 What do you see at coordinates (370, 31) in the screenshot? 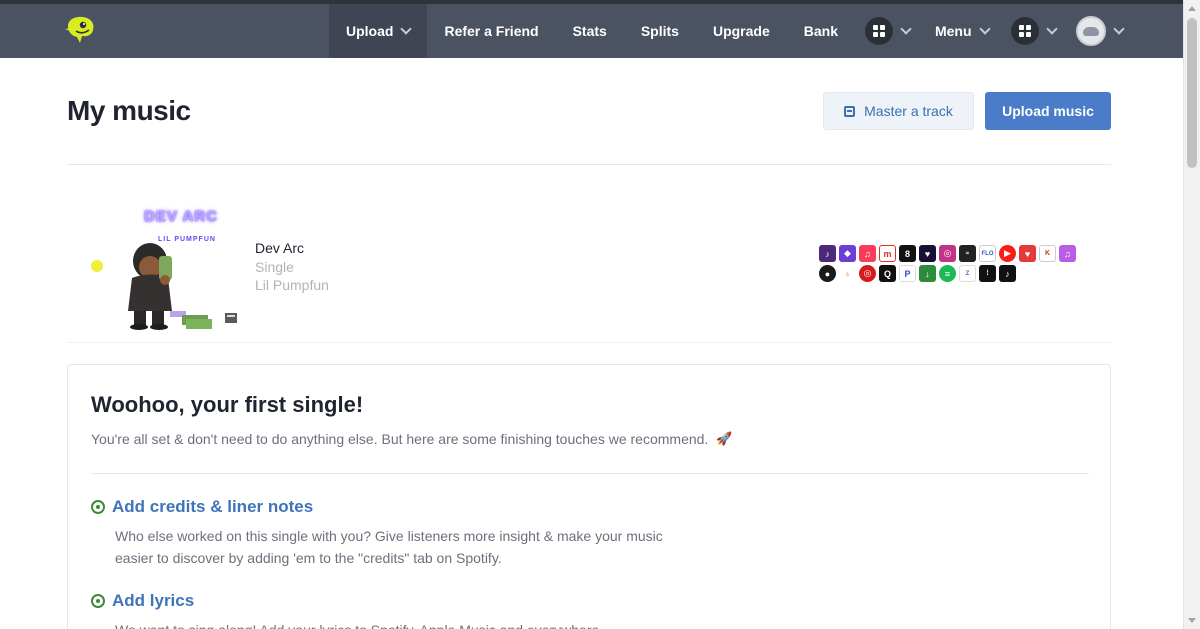
I see `nav-upload-label: Upload` at bounding box center [370, 31].